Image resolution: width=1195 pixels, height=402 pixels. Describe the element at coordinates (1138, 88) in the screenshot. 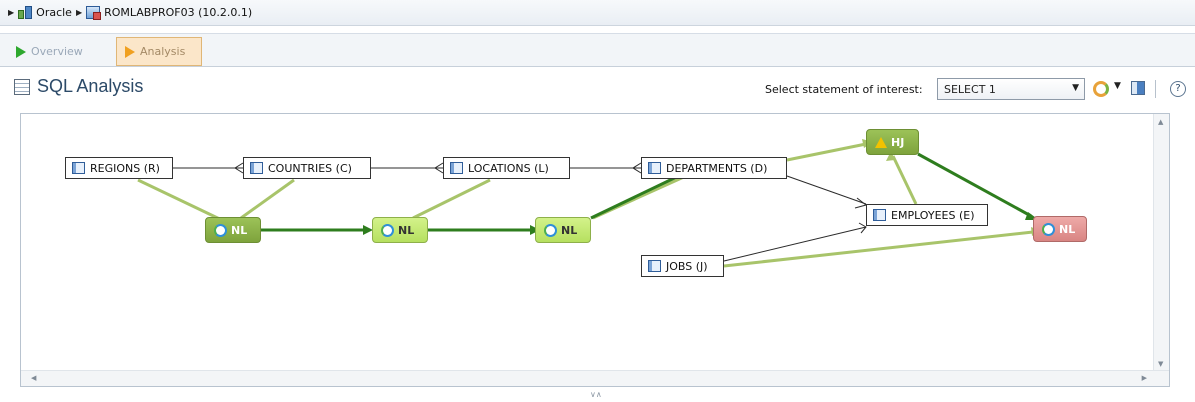

I see `panel-layout-icon` at that location.